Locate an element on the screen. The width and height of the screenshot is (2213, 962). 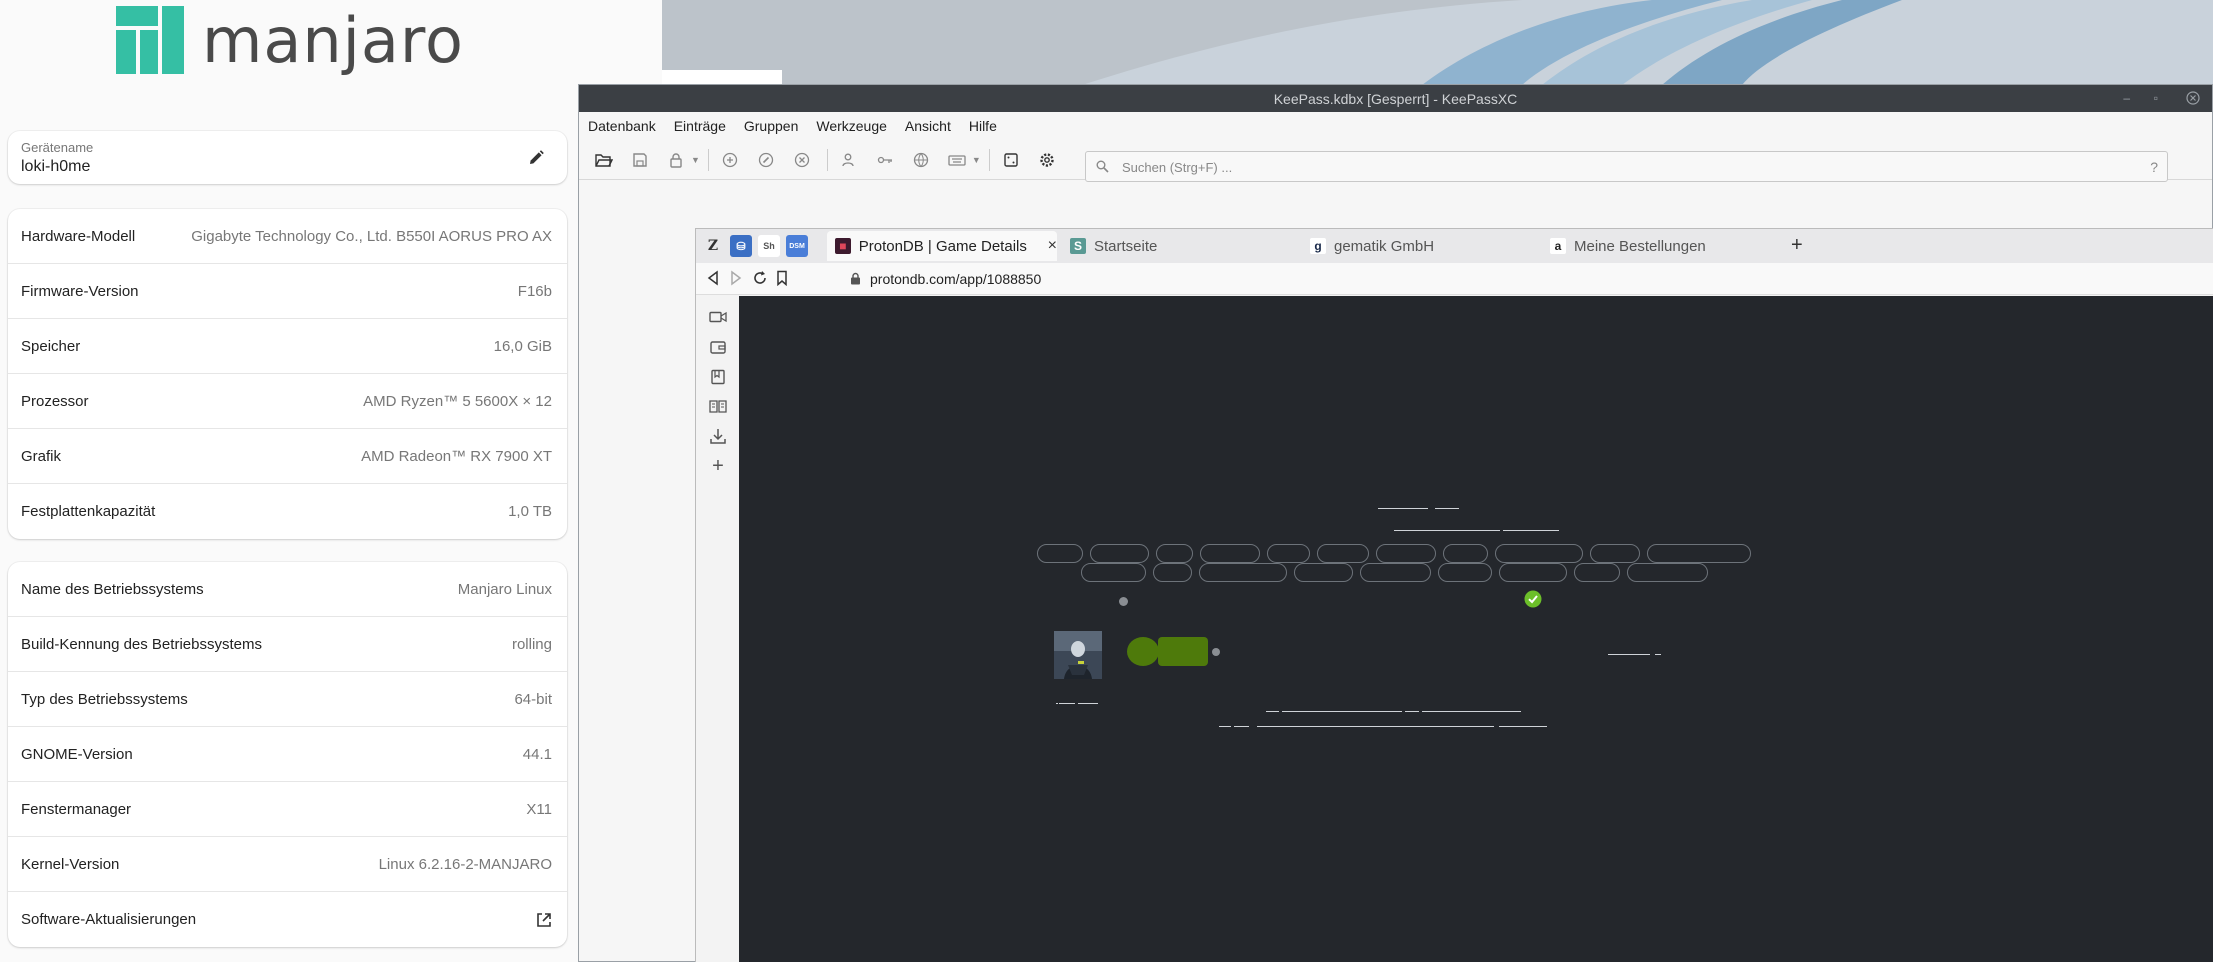
globe-icon is located at coordinates (921, 159).